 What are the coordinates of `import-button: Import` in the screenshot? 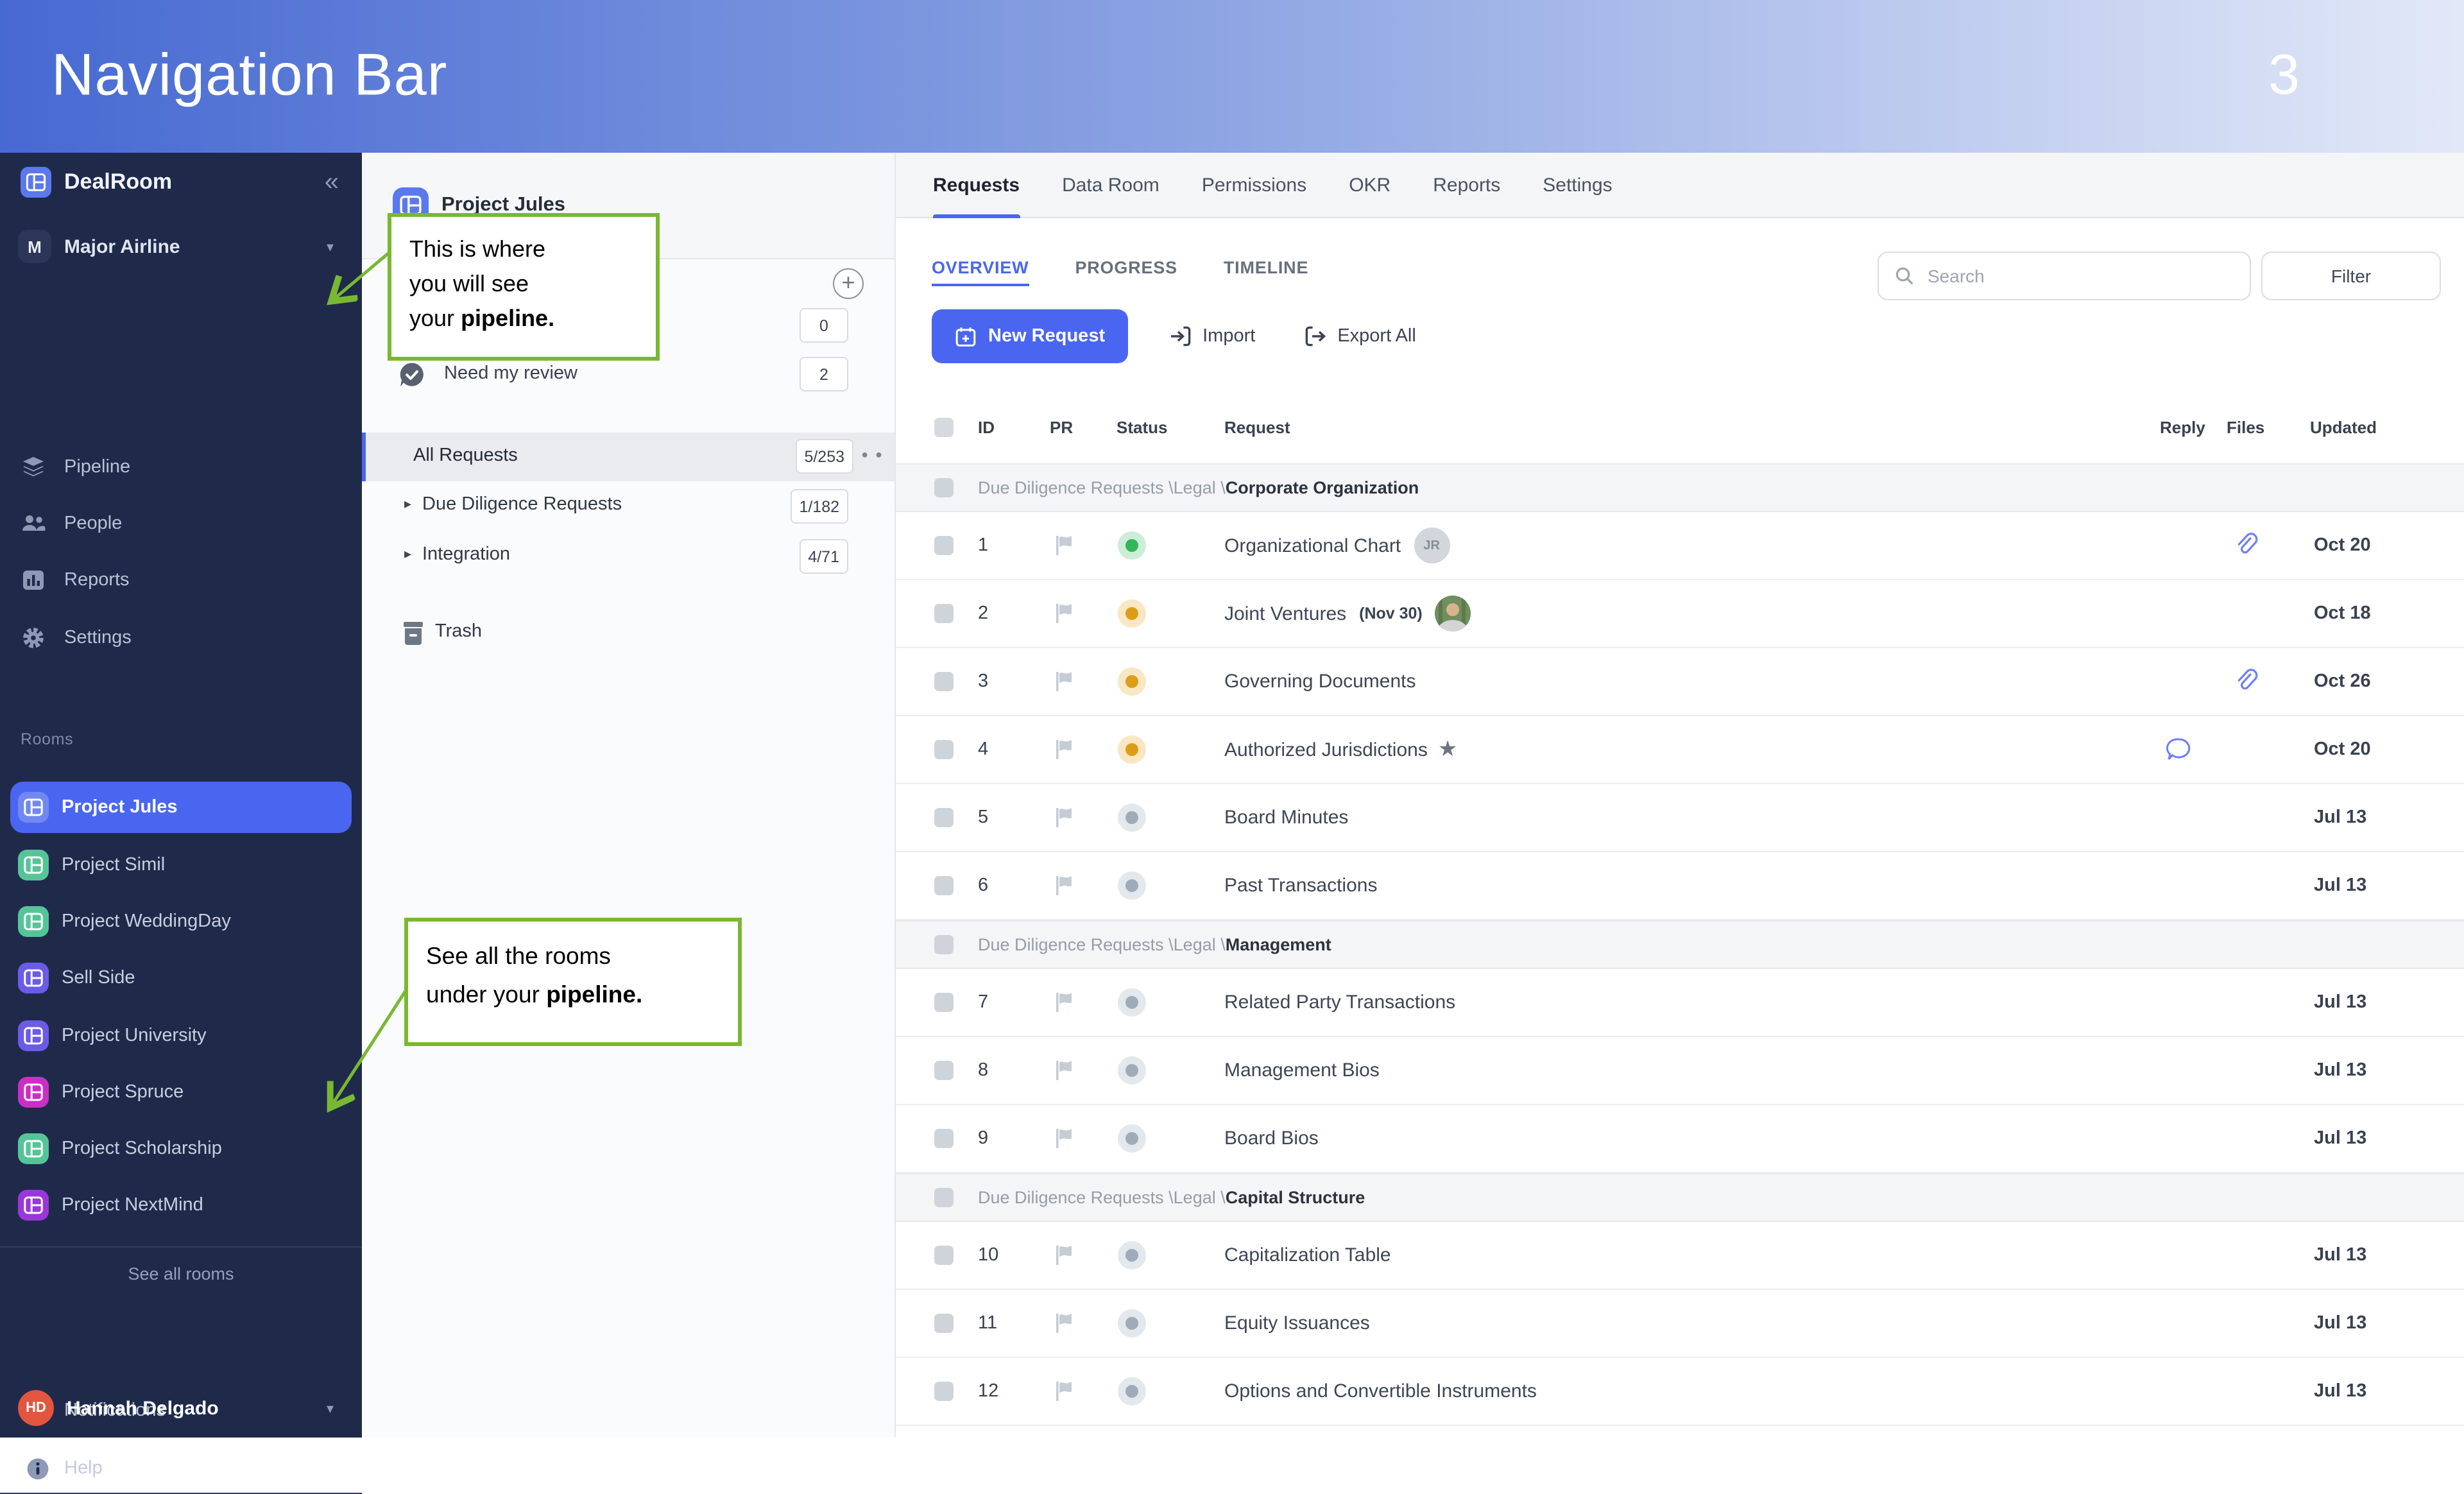 It's located at (1212, 336).